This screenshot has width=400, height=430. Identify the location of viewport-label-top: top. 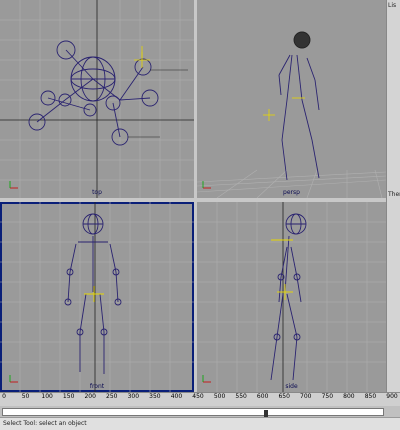
(97, 192).